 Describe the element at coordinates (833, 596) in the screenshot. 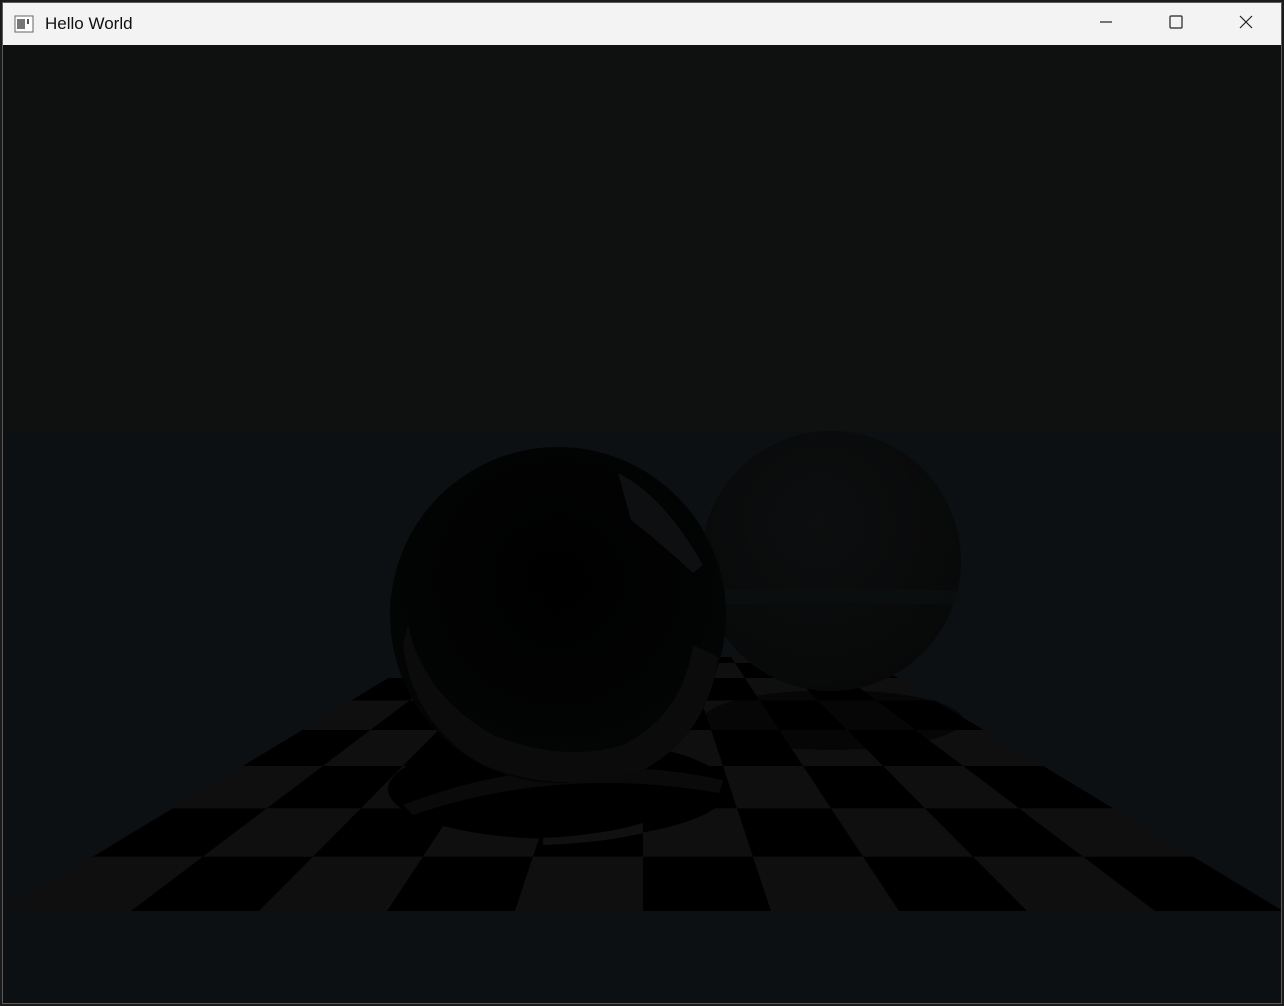

I see `right-sphere-horizon-reflection` at that location.